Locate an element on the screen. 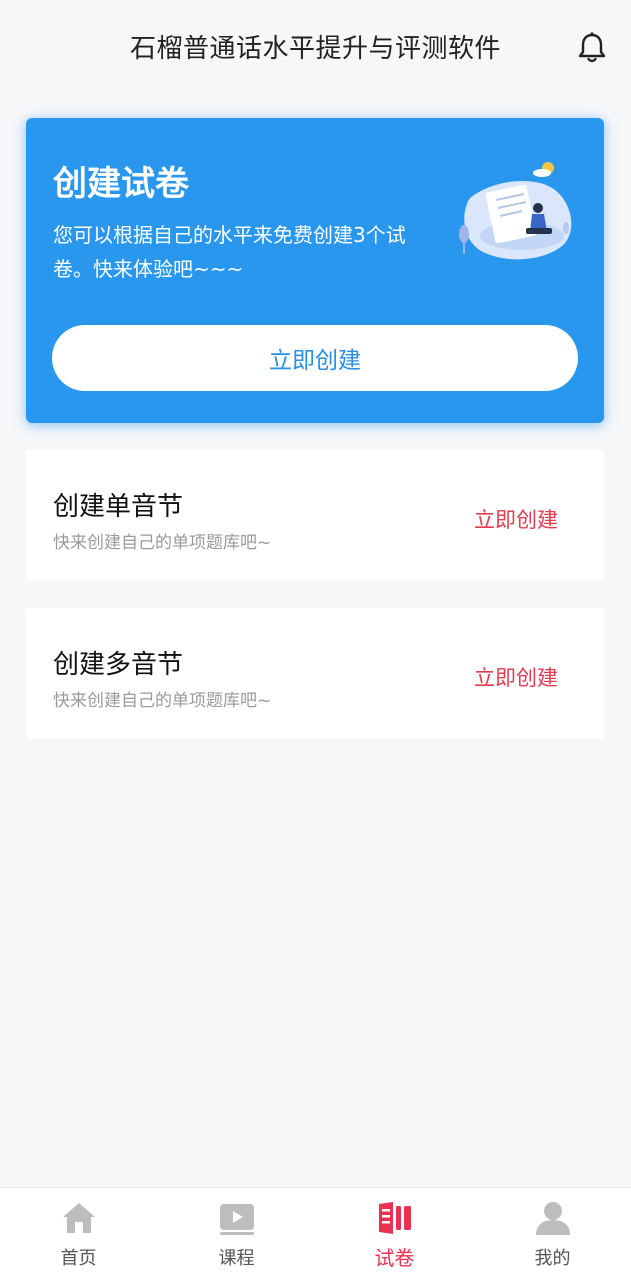  tab-papers: 试卷 is located at coordinates (394, 1234).